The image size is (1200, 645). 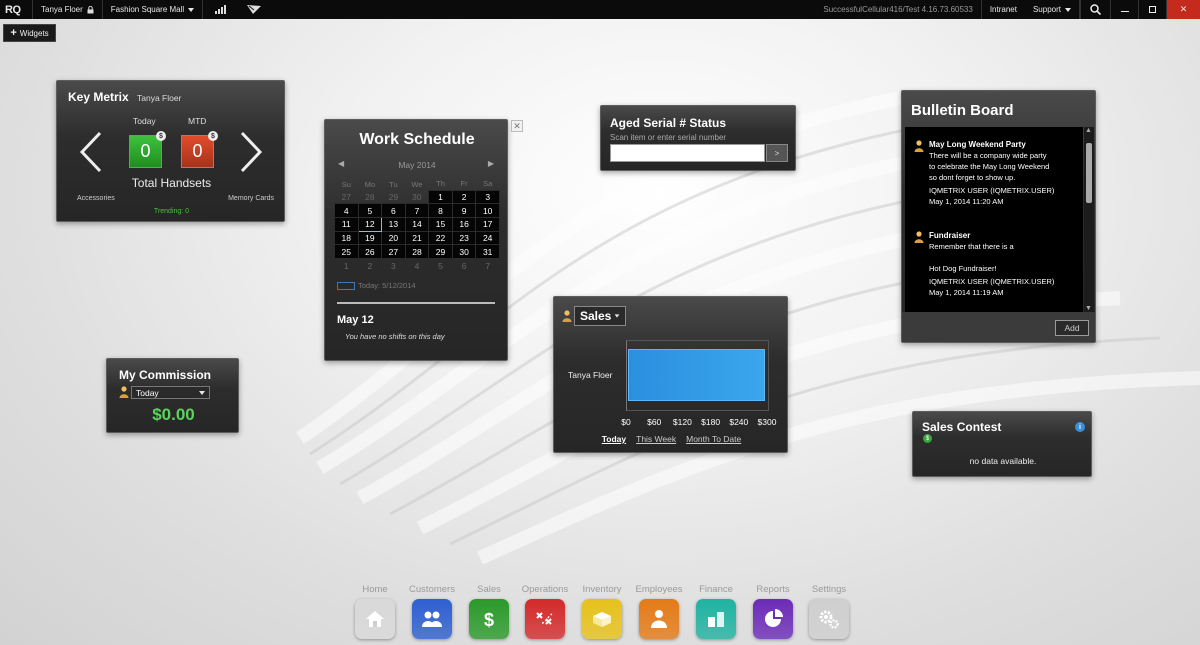 I want to click on commission-period-dropdown: Today, so click(x=170, y=392).